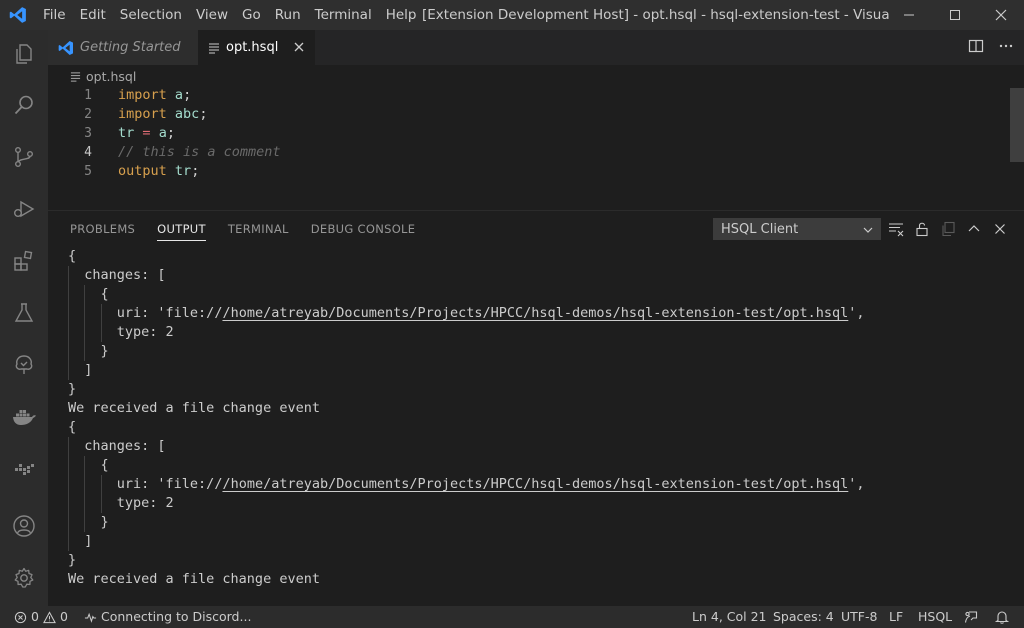  What do you see at coordinates (145, 332) in the screenshot?
I see `output-text: type: 2` at bounding box center [145, 332].